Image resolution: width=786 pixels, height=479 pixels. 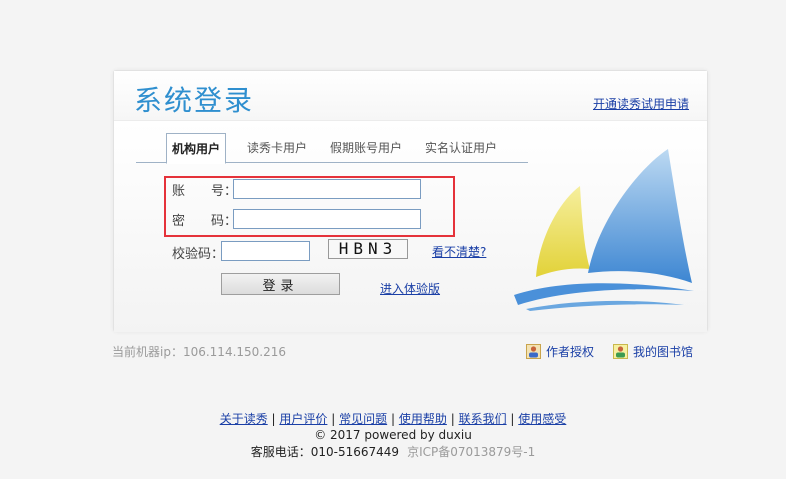 I want to click on footer-links: 关于读秀 | 用户评价 | 常见问题 | 使用帮助 | 联系我们 | 使用感受, so click(x=393, y=418).